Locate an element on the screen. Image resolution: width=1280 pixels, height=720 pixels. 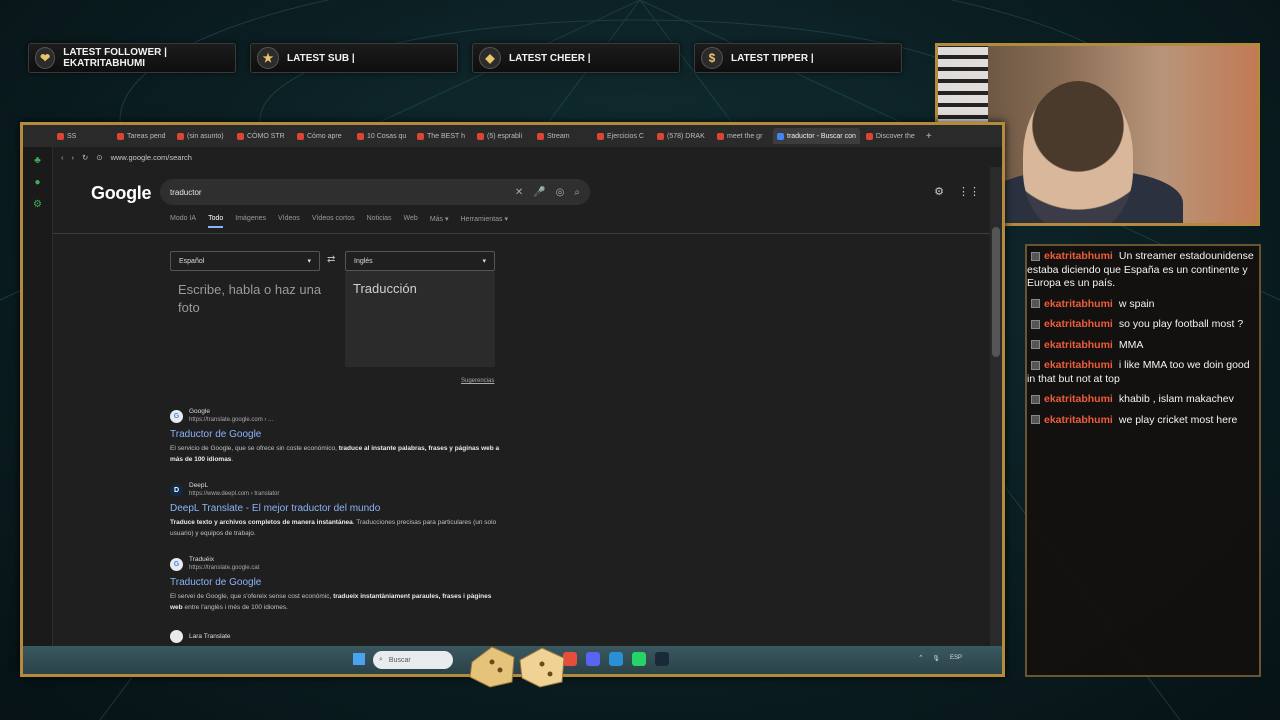
extension-icon: ♣ is located at coordinates (38, 162).